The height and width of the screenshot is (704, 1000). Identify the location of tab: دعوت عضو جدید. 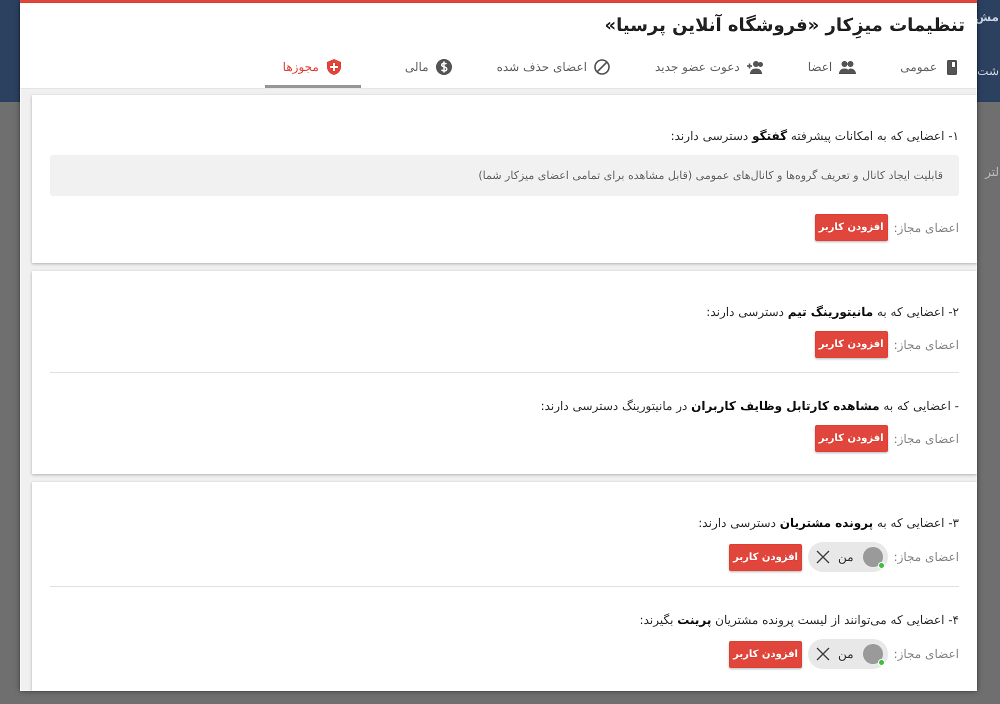
(709, 71).